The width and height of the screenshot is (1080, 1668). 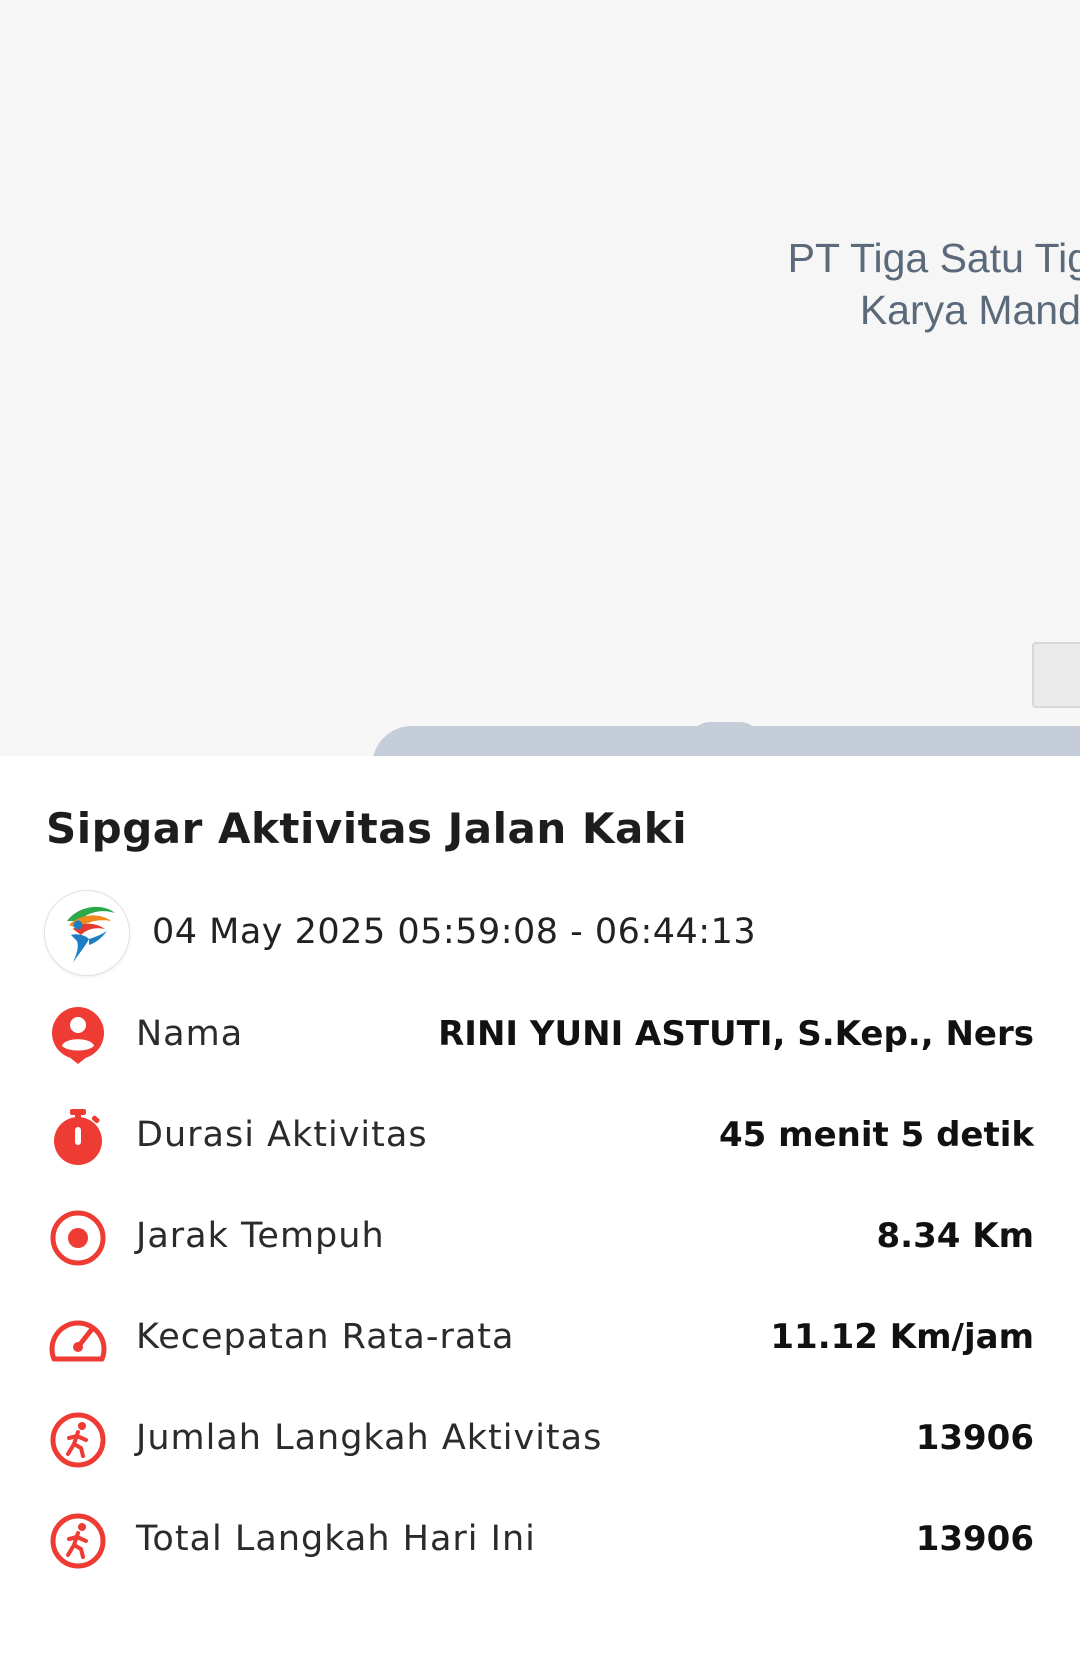 I want to click on stat-row-kecepatan: Kecepatan Rata-rata 11.12 Km/jam, so click(x=540, y=1339).